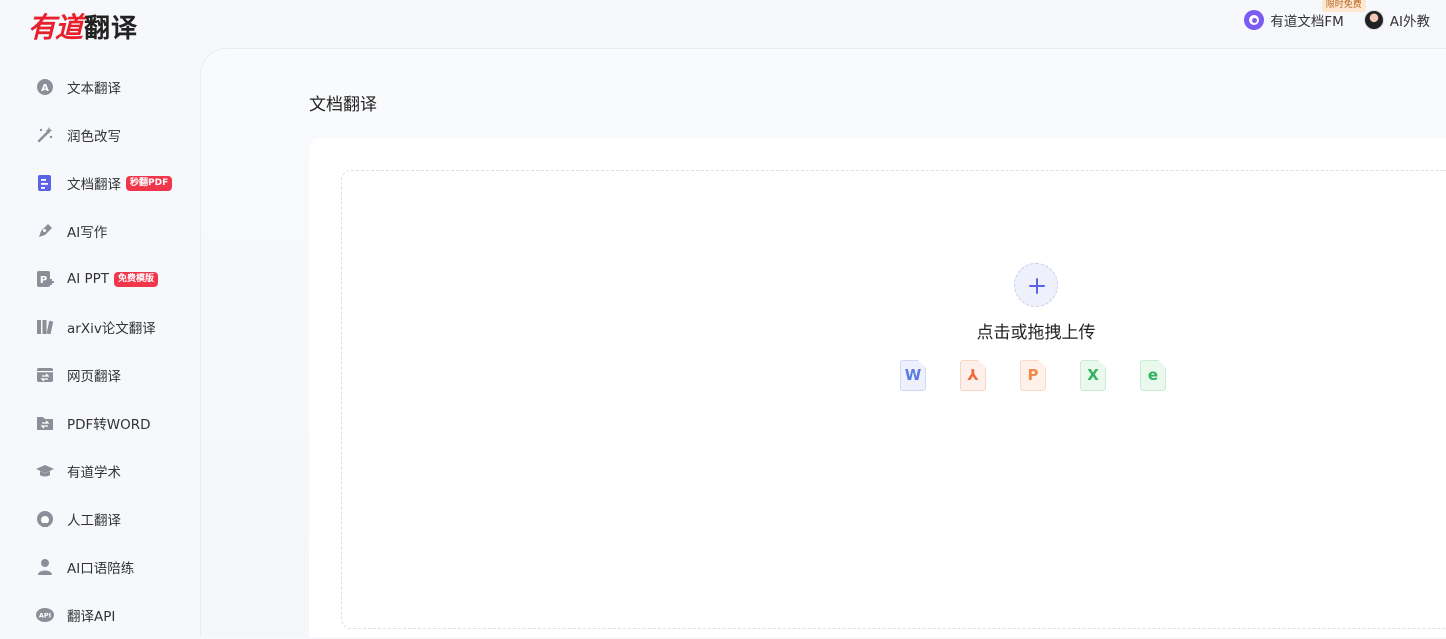  I want to click on sidebar-item-web-translate: 网页翻译, so click(100, 375).